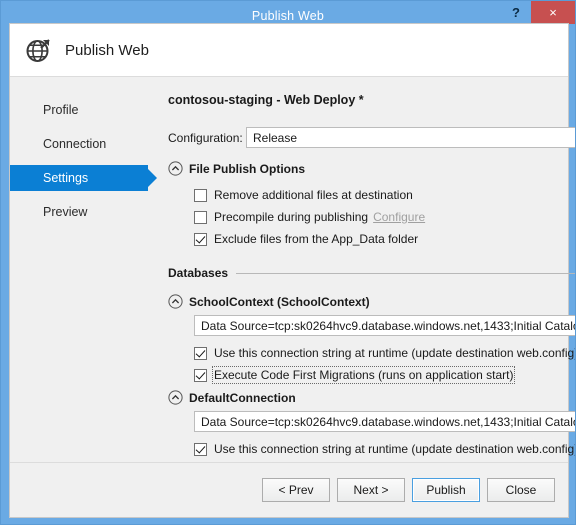 This screenshot has height=525, width=576. What do you see at coordinates (39, 50) in the screenshot?
I see `globe-publish-icon` at bounding box center [39, 50].